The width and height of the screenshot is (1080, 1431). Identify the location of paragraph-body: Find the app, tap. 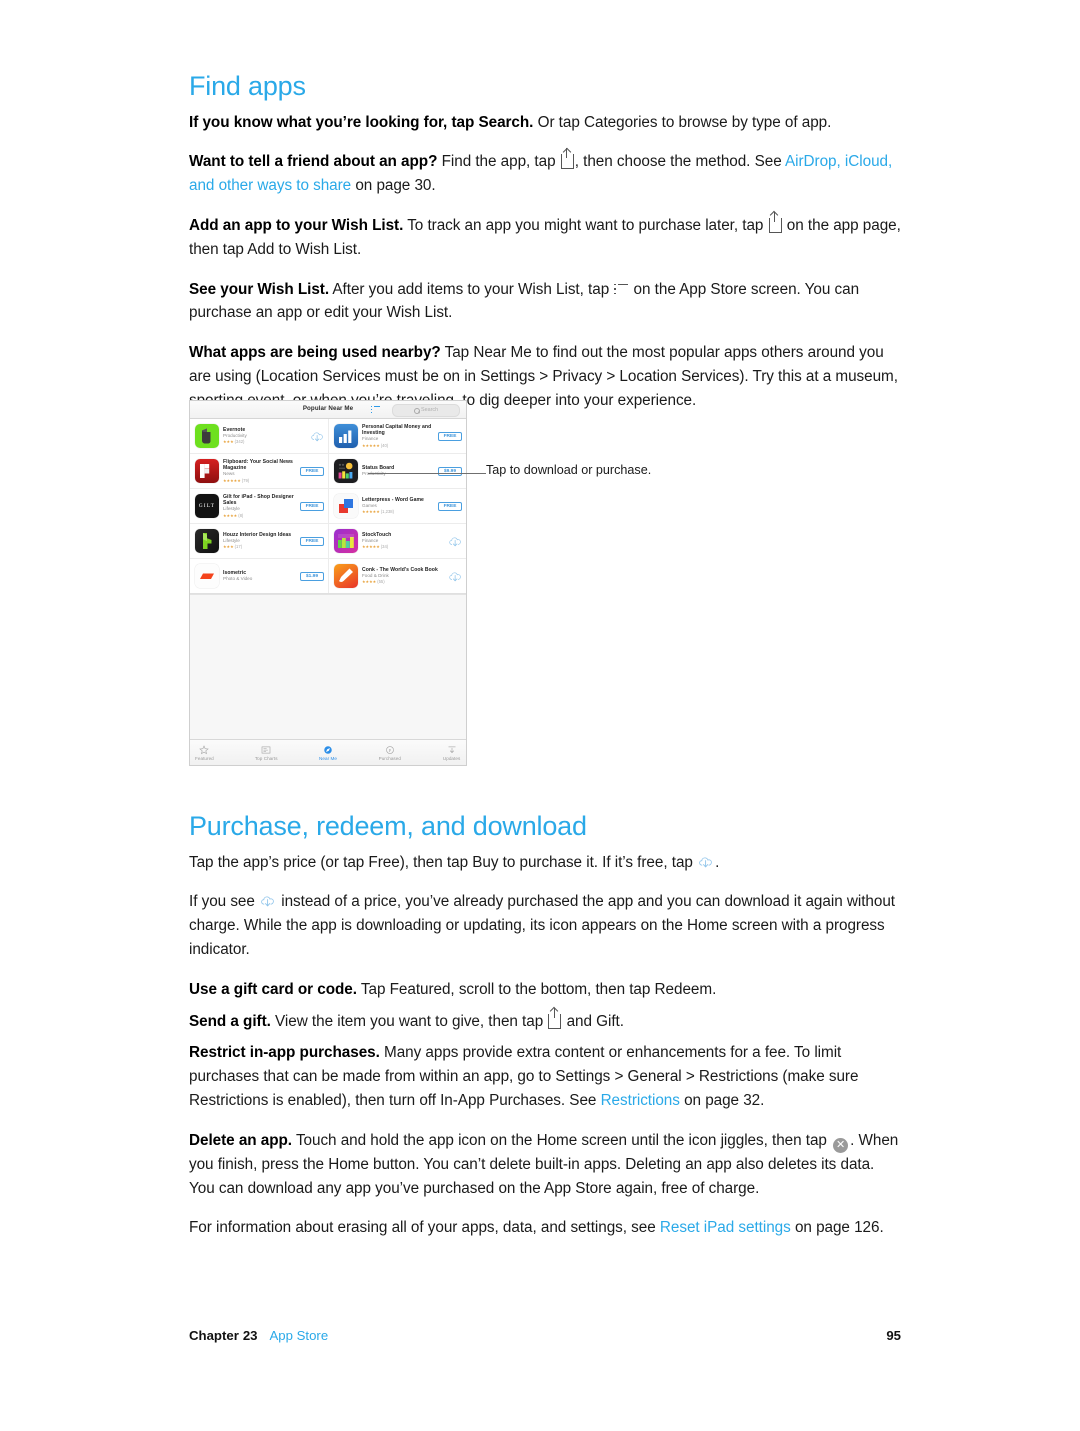
(498, 162).